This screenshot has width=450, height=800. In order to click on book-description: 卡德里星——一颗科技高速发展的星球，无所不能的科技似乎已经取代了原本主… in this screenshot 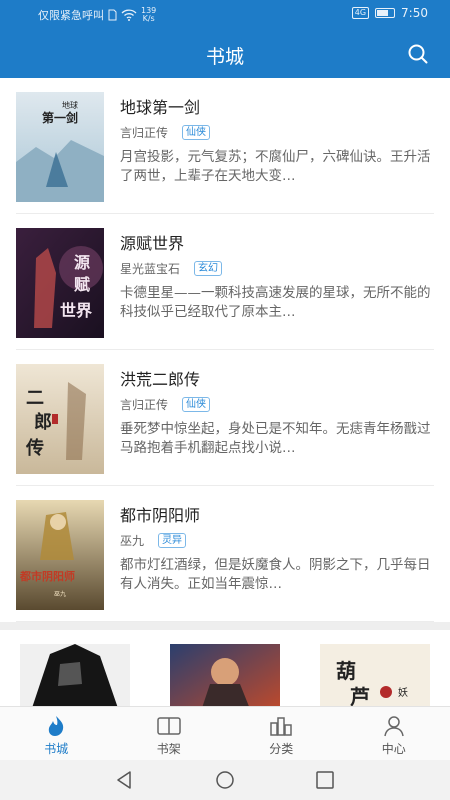, I will do `click(275, 302)`.